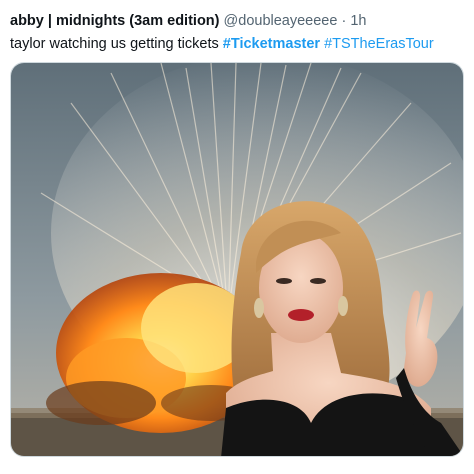 This screenshot has width=474, height=474. I want to click on hashtag-ticketmaster: #Ticketmaster, so click(271, 44).